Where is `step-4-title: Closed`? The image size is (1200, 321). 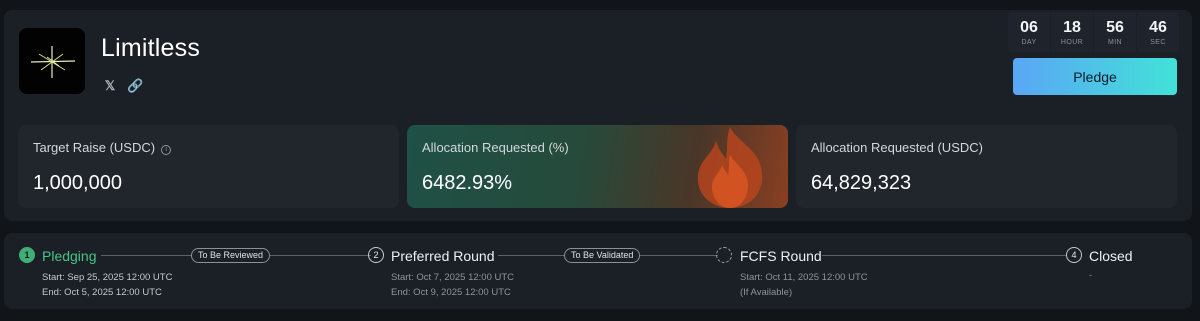 step-4-title: Closed is located at coordinates (1111, 256).